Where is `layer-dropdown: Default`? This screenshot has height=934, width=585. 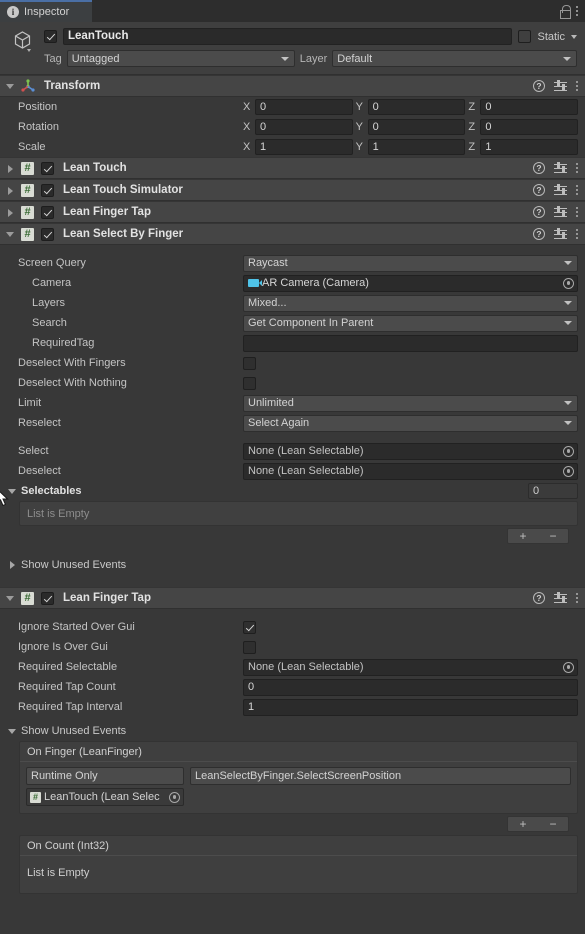
layer-dropdown: Default is located at coordinates (454, 58).